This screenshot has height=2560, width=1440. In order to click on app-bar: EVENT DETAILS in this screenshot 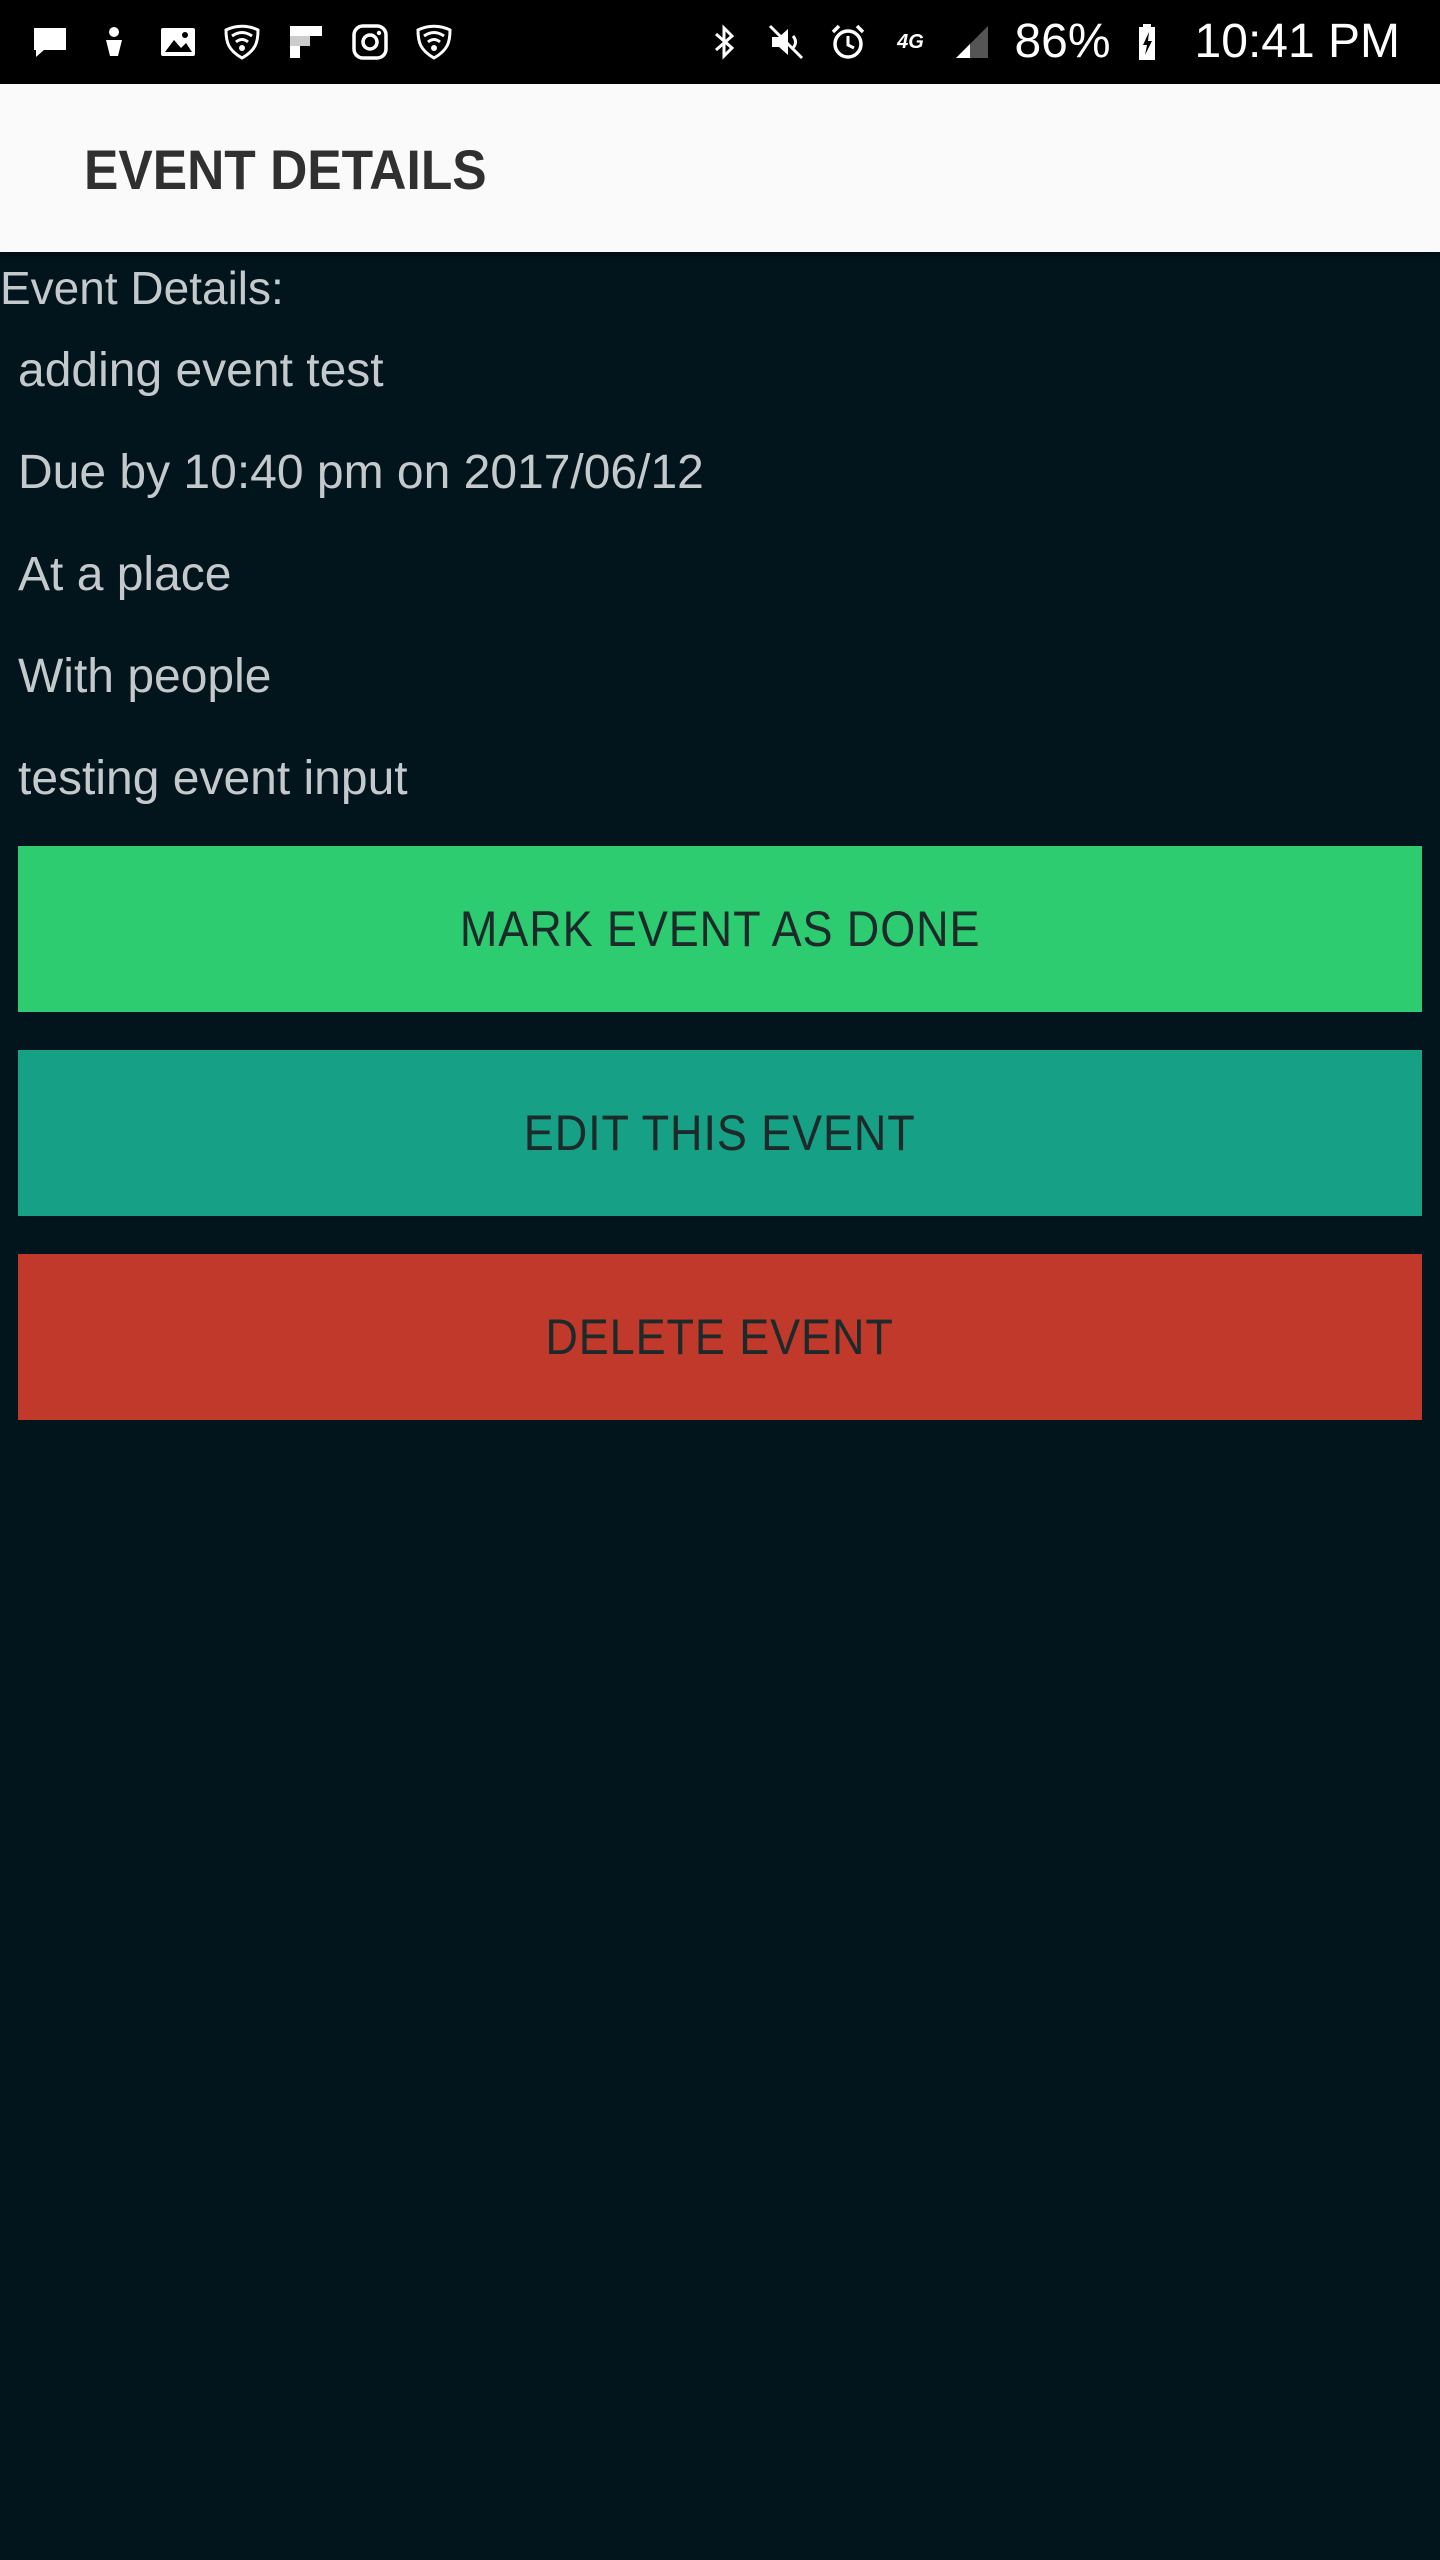, I will do `click(720, 168)`.